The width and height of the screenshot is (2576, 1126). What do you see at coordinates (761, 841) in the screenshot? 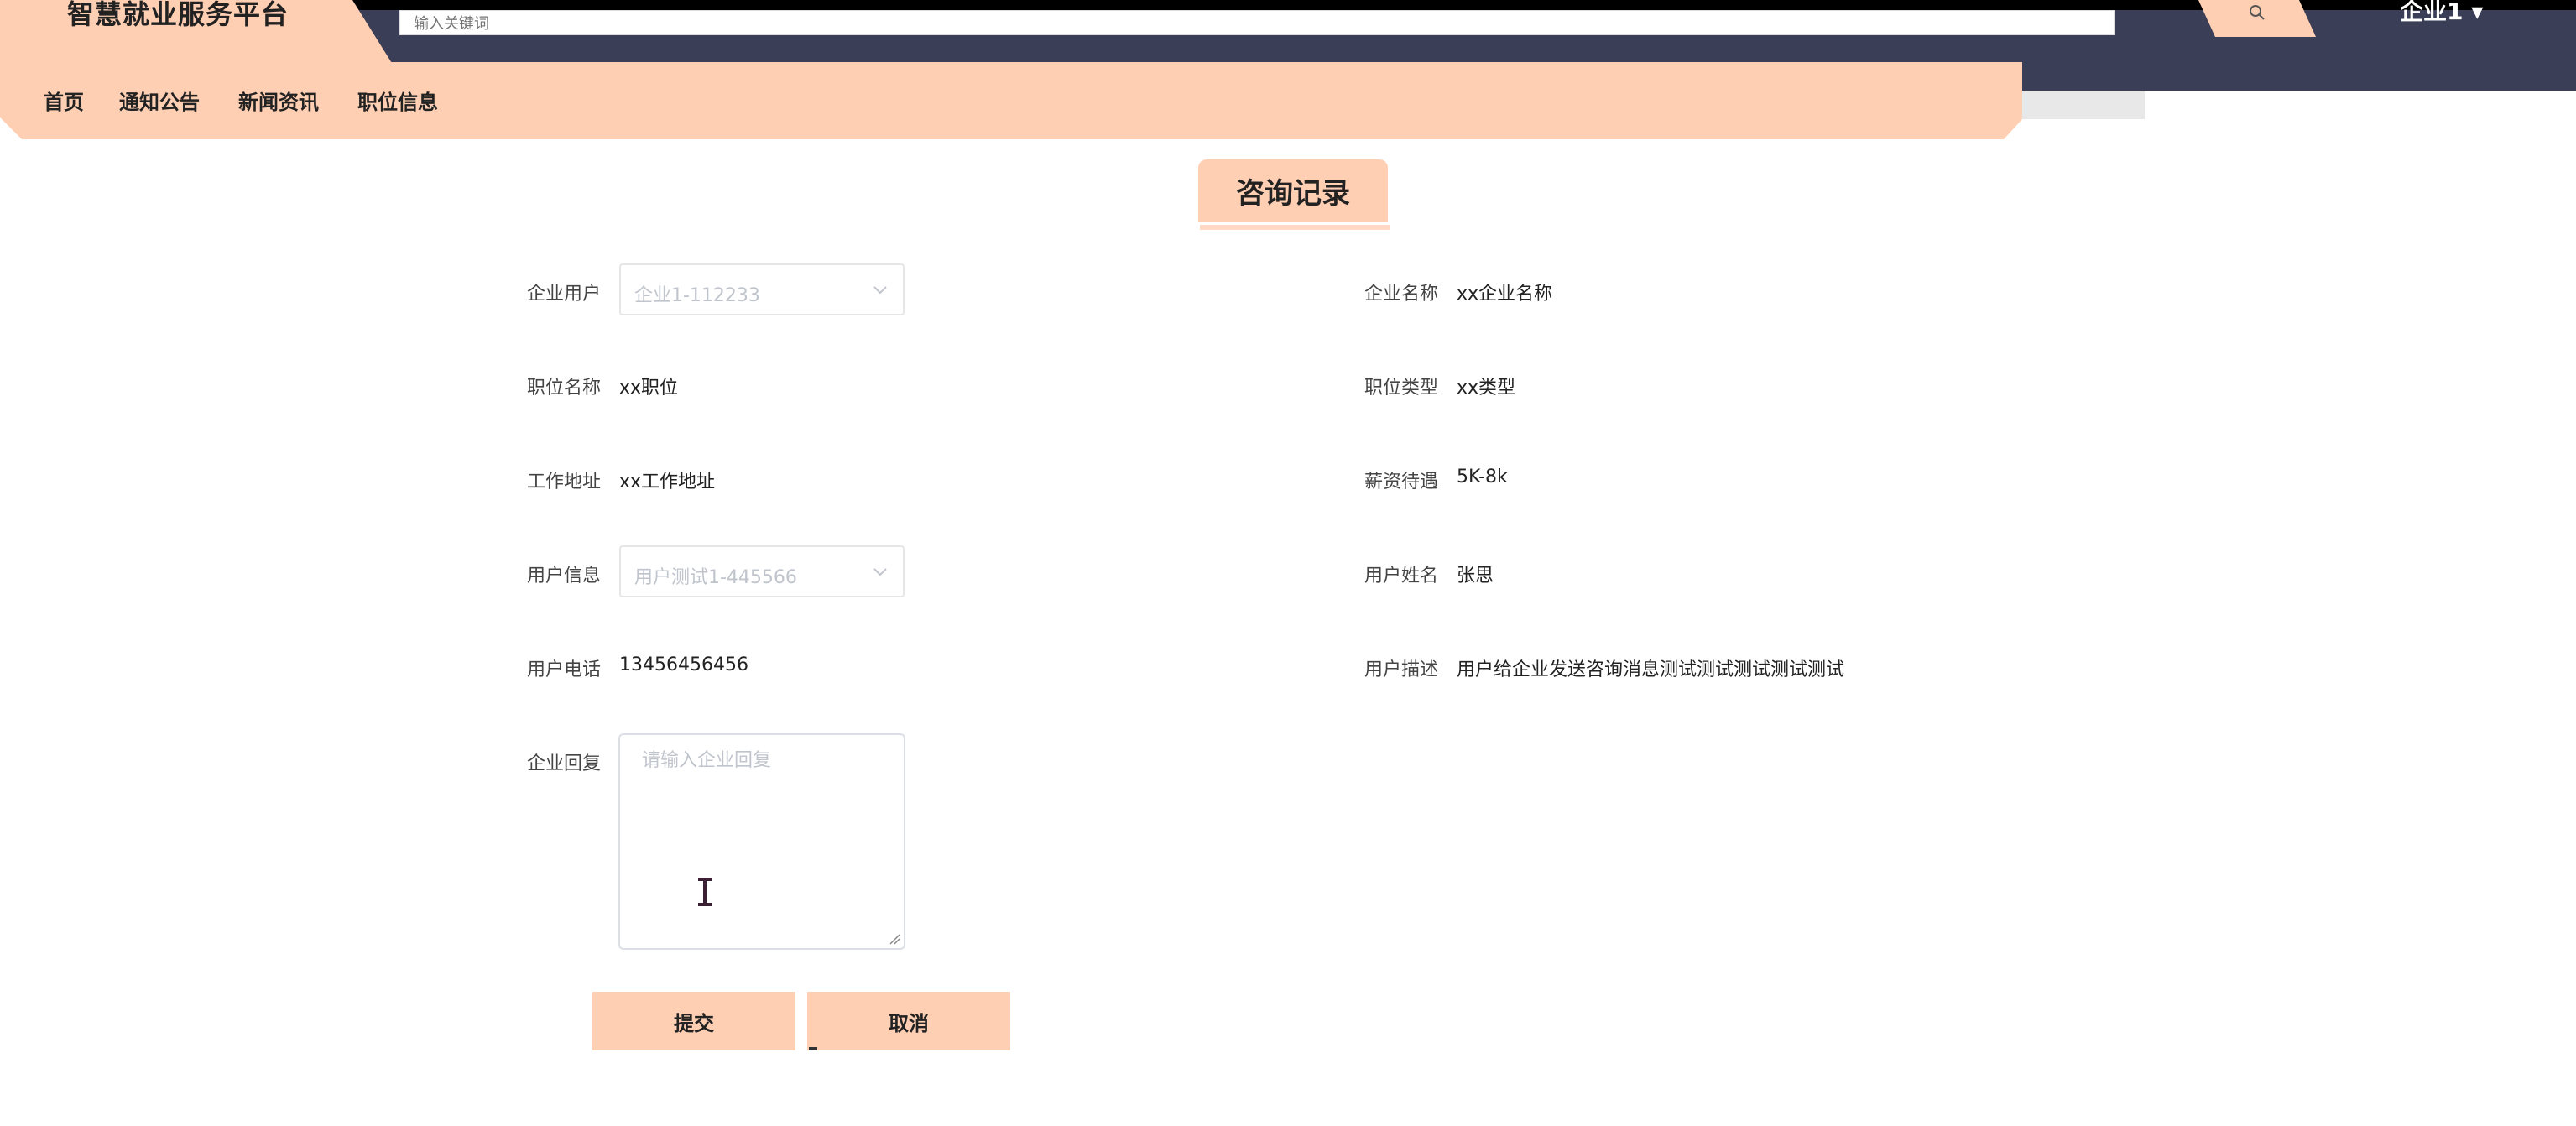
I see `company-reply-textarea: 请输入企业回复` at bounding box center [761, 841].